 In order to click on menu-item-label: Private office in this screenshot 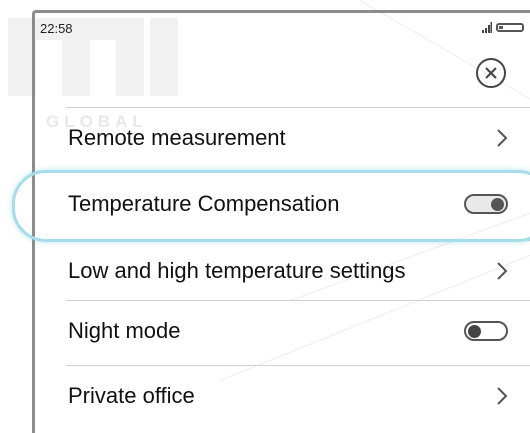, I will do `click(131, 396)`.